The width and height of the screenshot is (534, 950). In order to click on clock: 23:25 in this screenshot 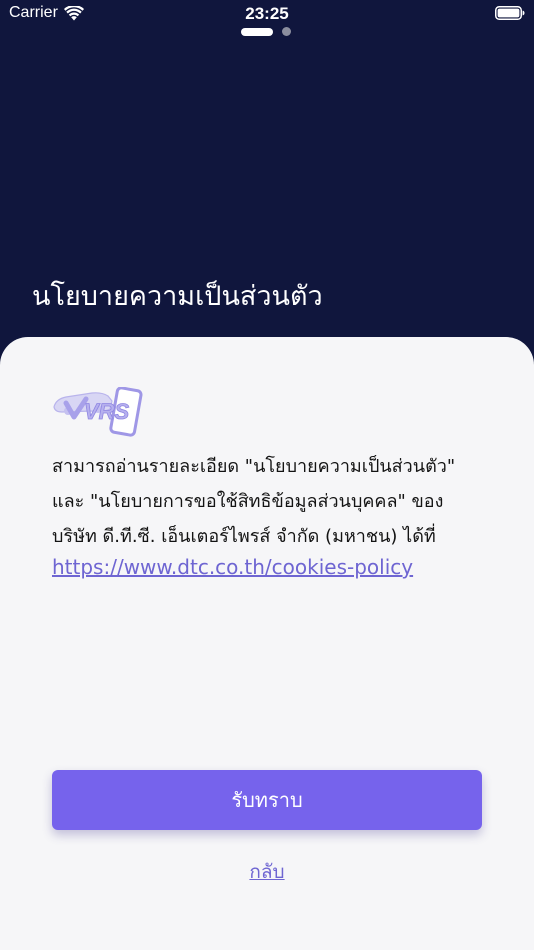, I will do `click(267, 13)`.